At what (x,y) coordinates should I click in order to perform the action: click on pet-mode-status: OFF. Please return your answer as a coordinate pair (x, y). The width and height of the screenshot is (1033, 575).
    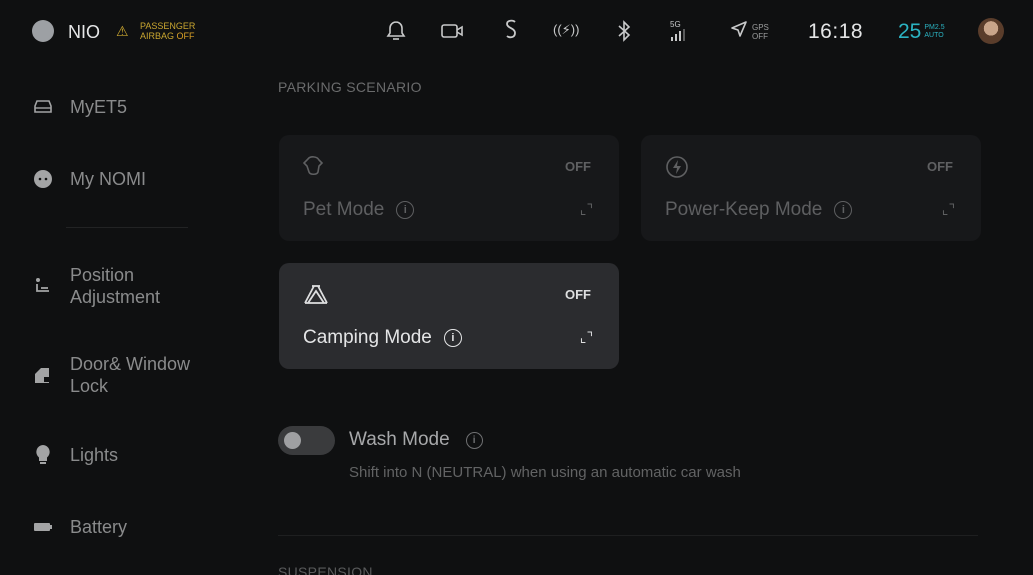
    Looking at the image, I should click on (578, 166).